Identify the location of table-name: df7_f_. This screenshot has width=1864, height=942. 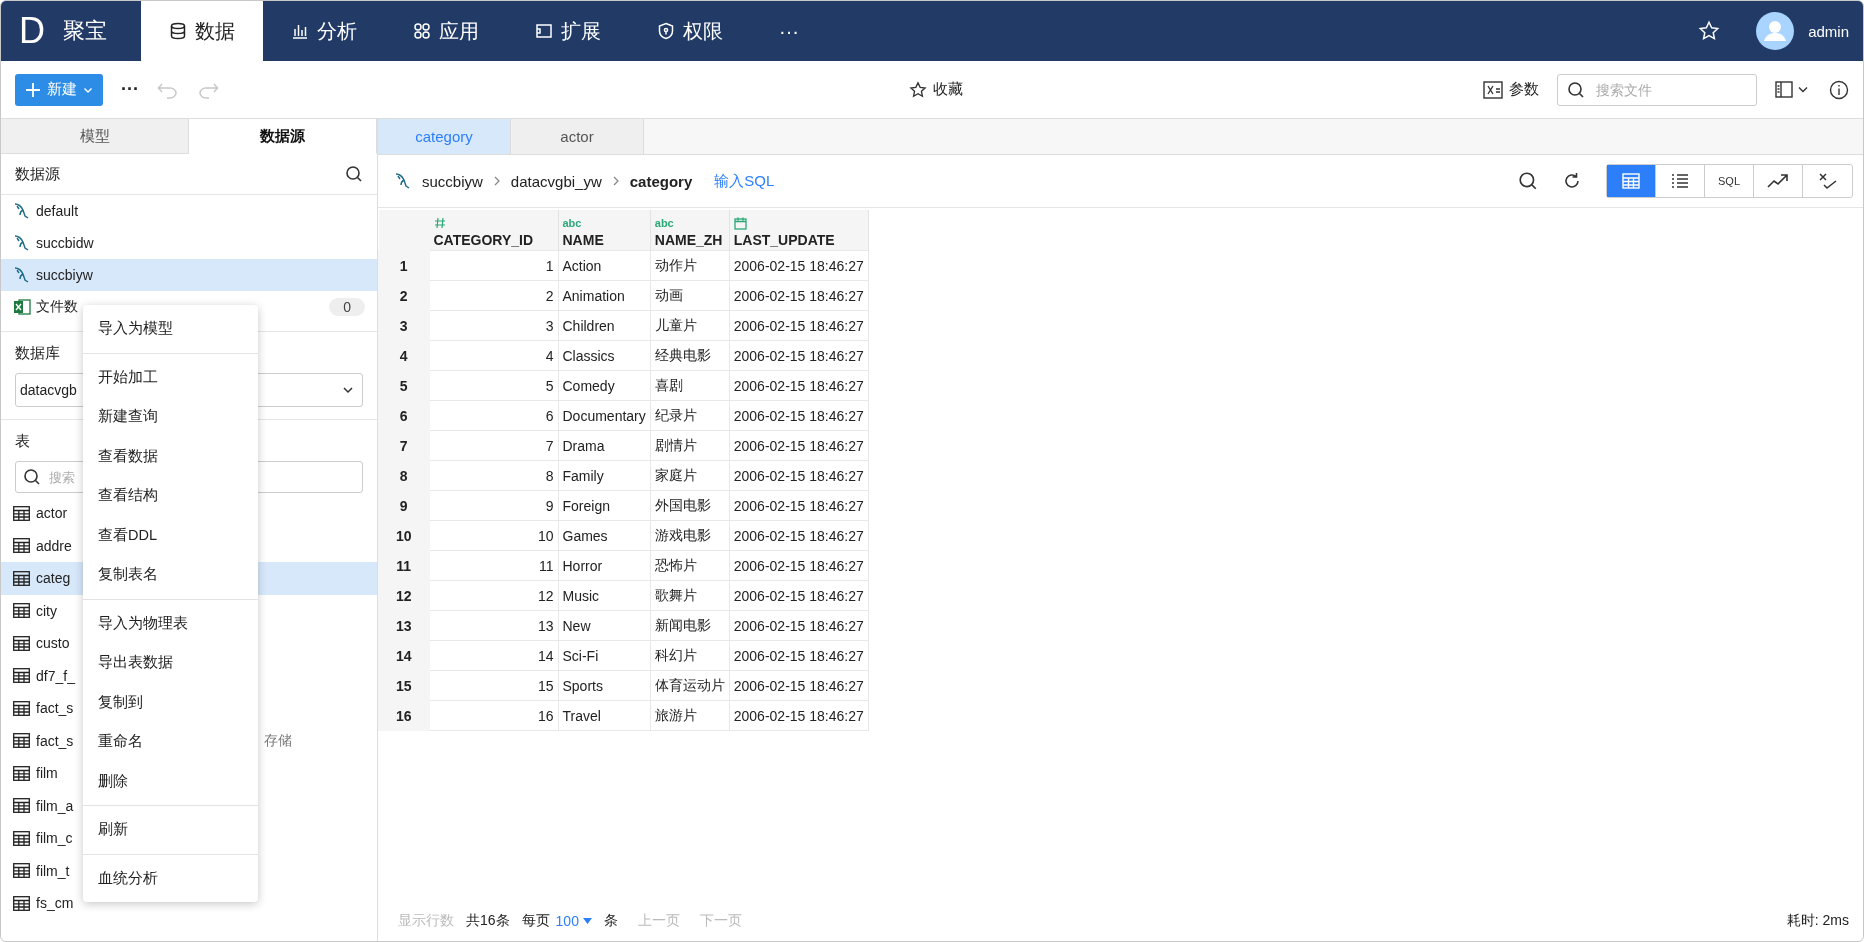
(55, 675).